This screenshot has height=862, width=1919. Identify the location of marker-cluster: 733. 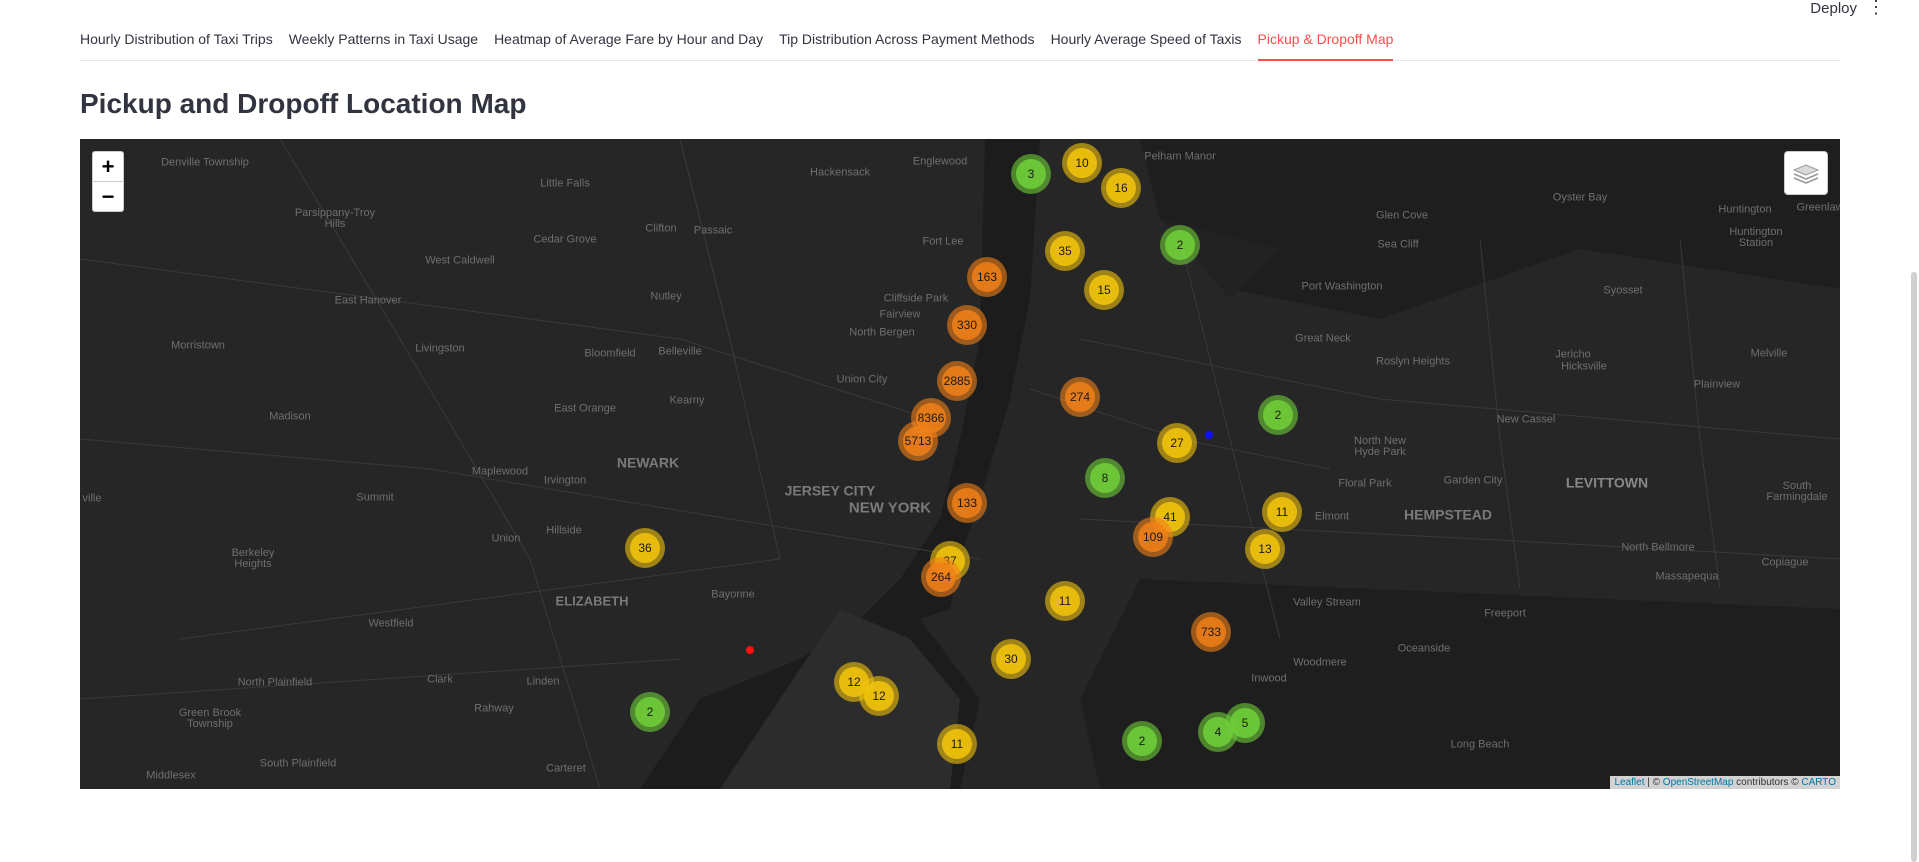
(1211, 632).